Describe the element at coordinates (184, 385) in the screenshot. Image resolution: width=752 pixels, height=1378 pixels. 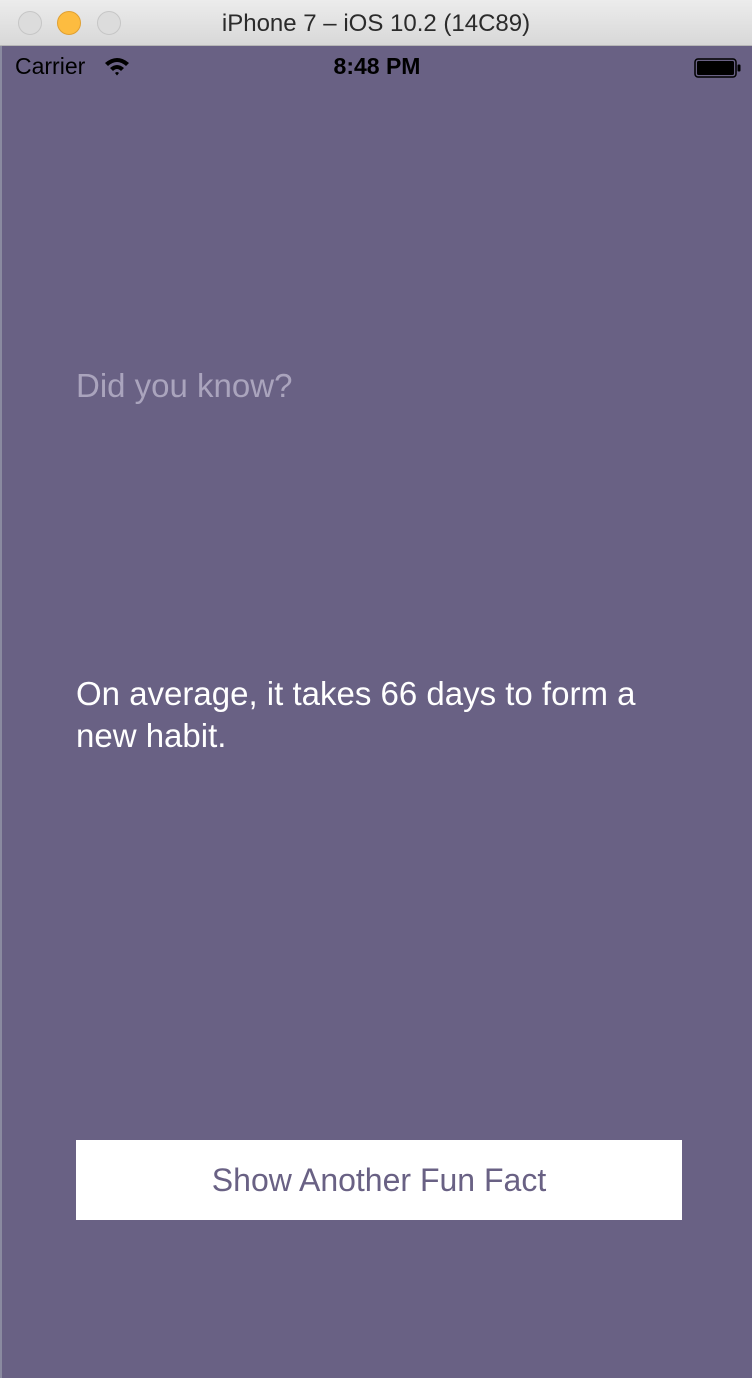
I see `did-you-know-label: Did you know?` at that location.